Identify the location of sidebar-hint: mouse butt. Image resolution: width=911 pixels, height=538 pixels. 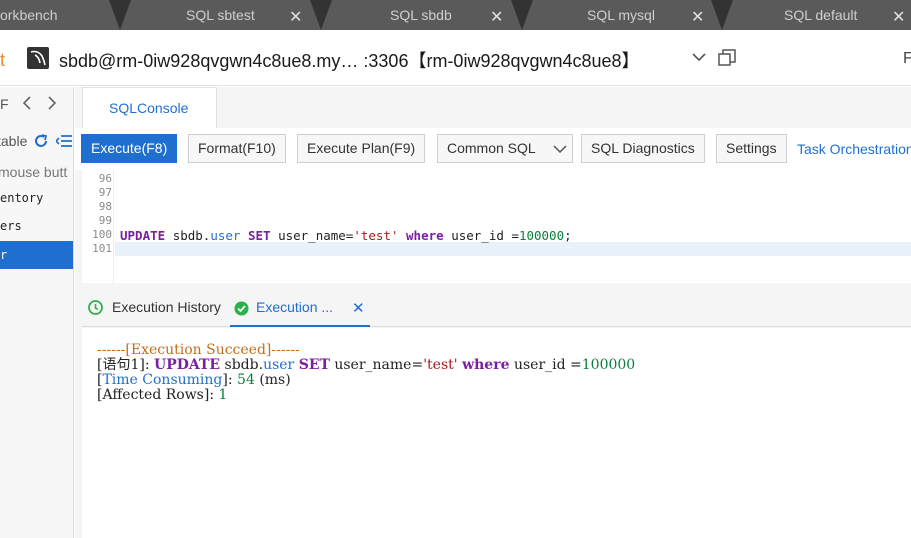
(34, 172).